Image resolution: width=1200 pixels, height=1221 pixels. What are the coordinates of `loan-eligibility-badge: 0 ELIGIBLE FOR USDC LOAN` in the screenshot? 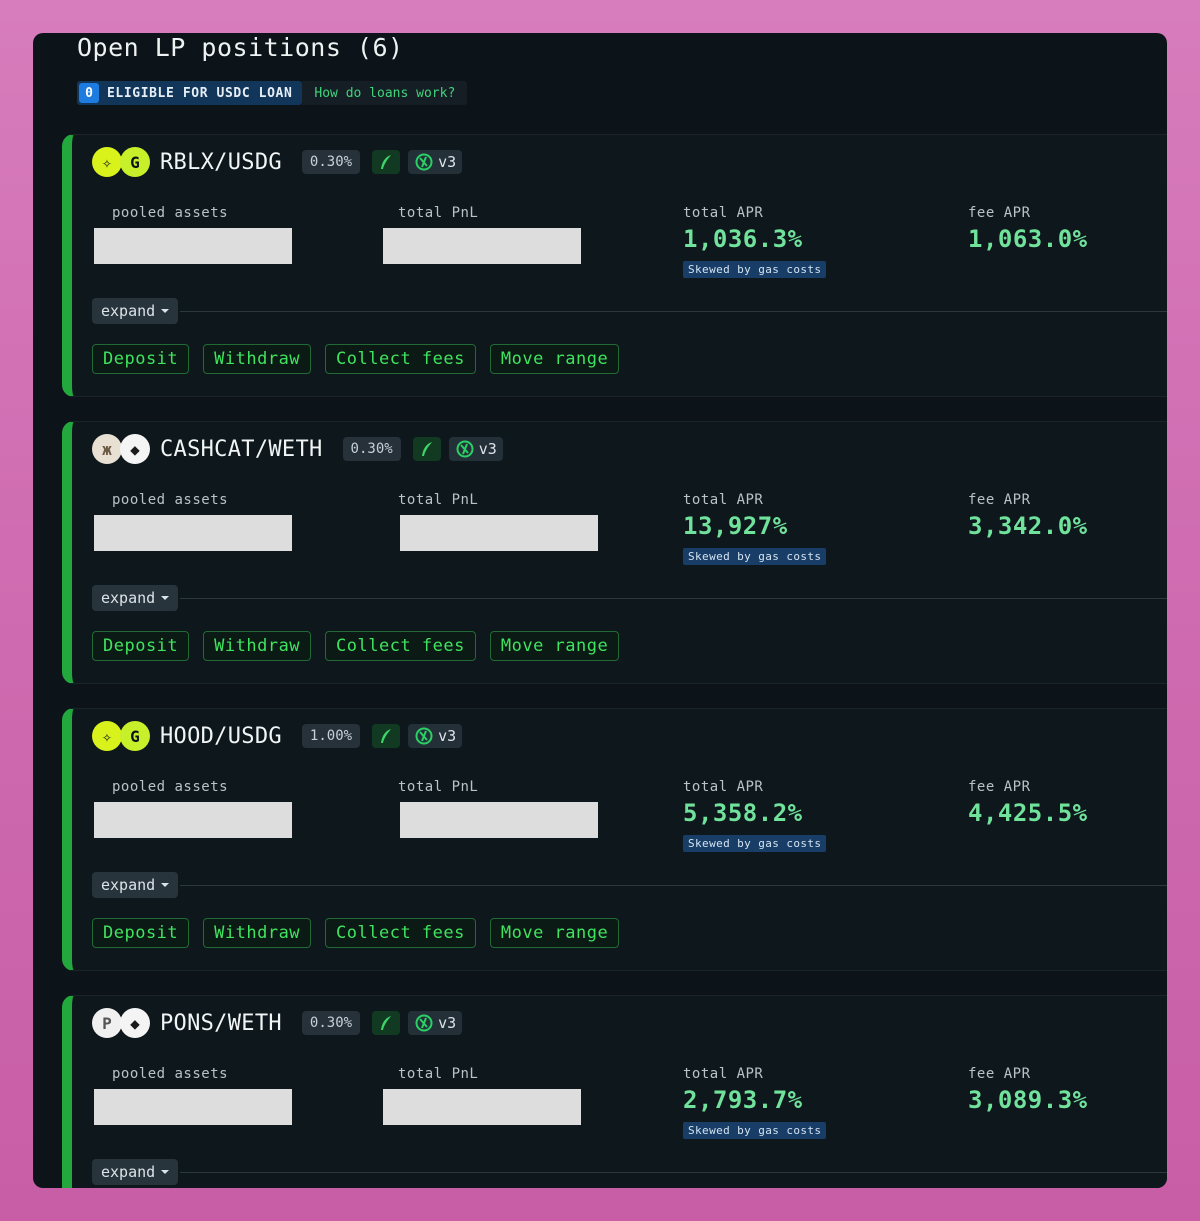 It's located at (190, 93).